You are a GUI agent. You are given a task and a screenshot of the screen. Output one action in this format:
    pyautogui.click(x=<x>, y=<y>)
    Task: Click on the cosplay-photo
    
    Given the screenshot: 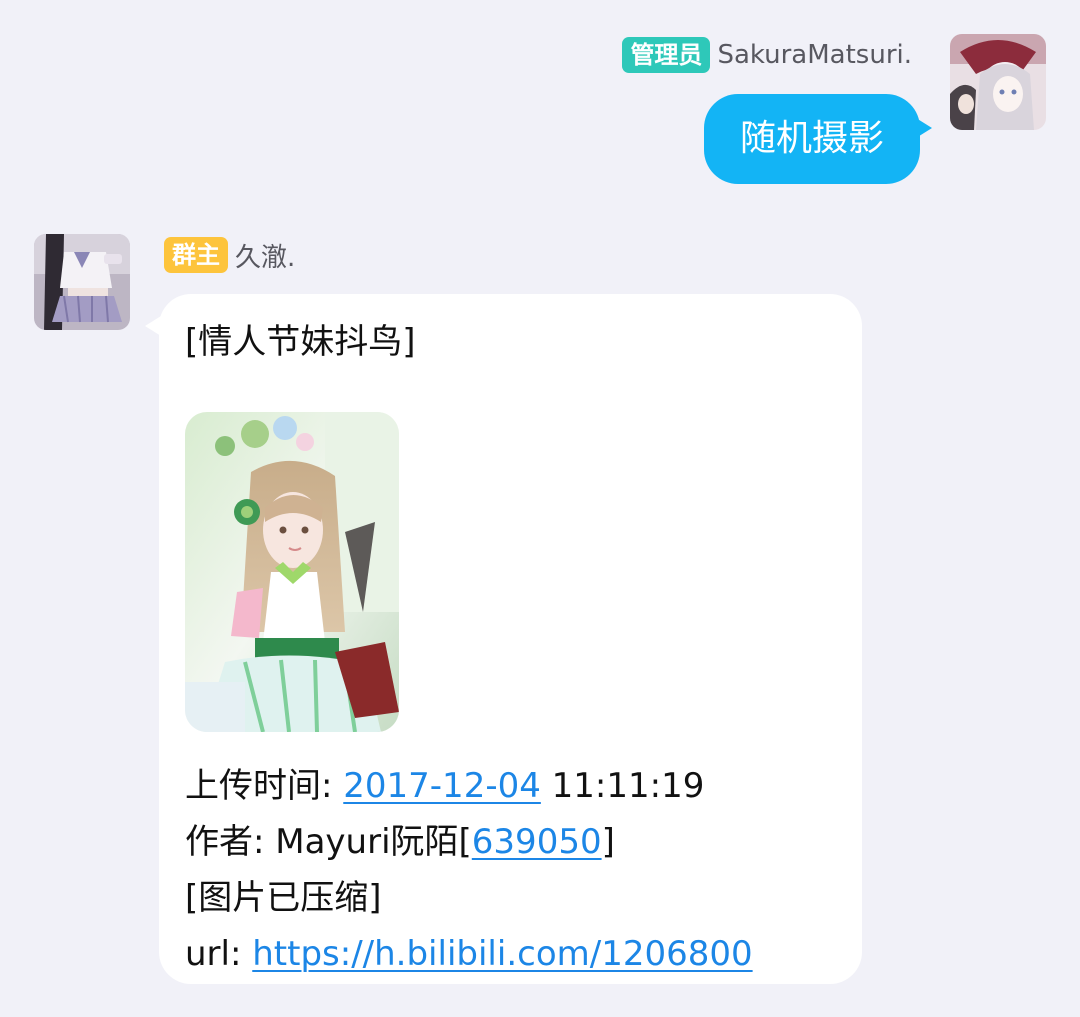 What is the action you would take?
    pyautogui.click(x=292, y=572)
    